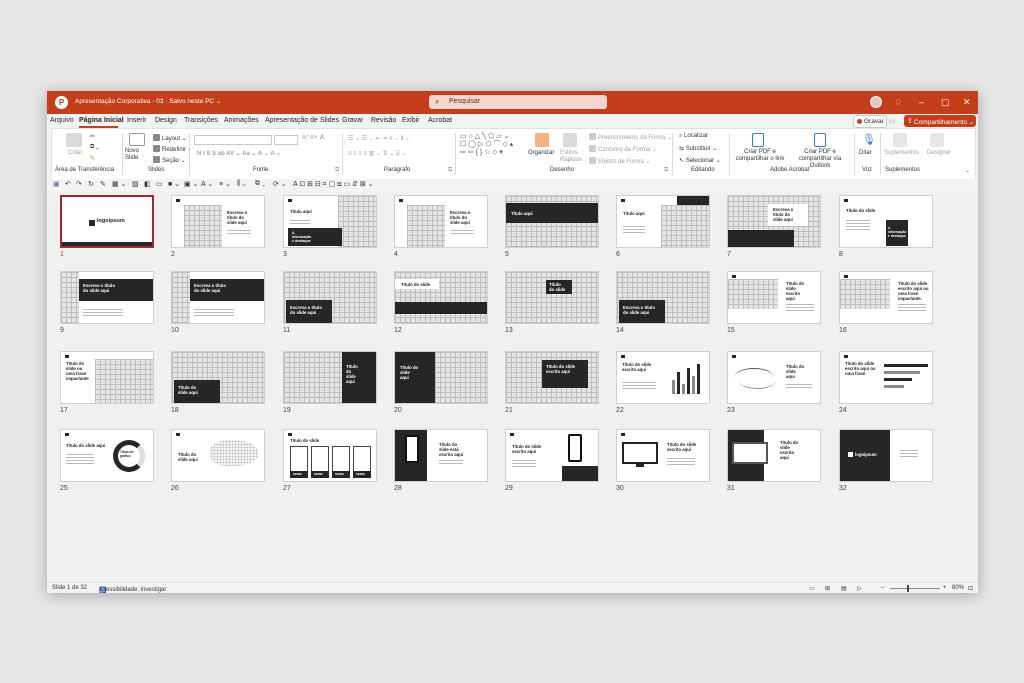 The image size is (1024, 683). Describe the element at coordinates (147, 184) in the screenshot. I see `color-icon: ◧` at that location.